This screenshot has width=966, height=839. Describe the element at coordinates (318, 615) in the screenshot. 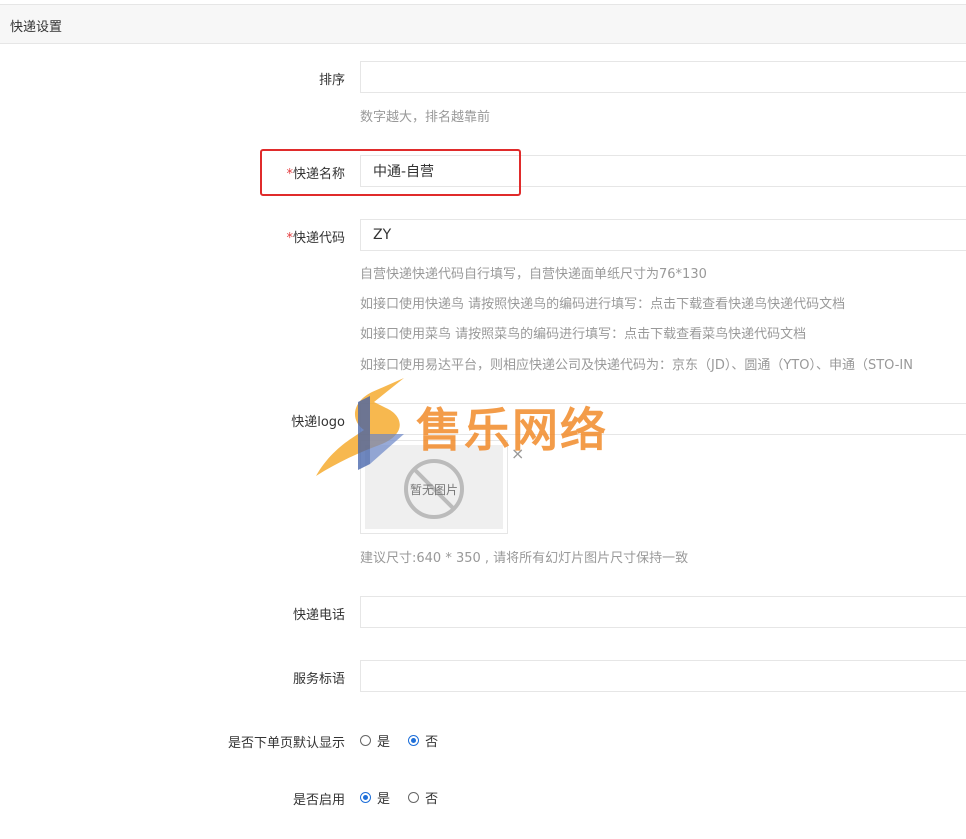

I see `phone-label: 快递电话` at that location.